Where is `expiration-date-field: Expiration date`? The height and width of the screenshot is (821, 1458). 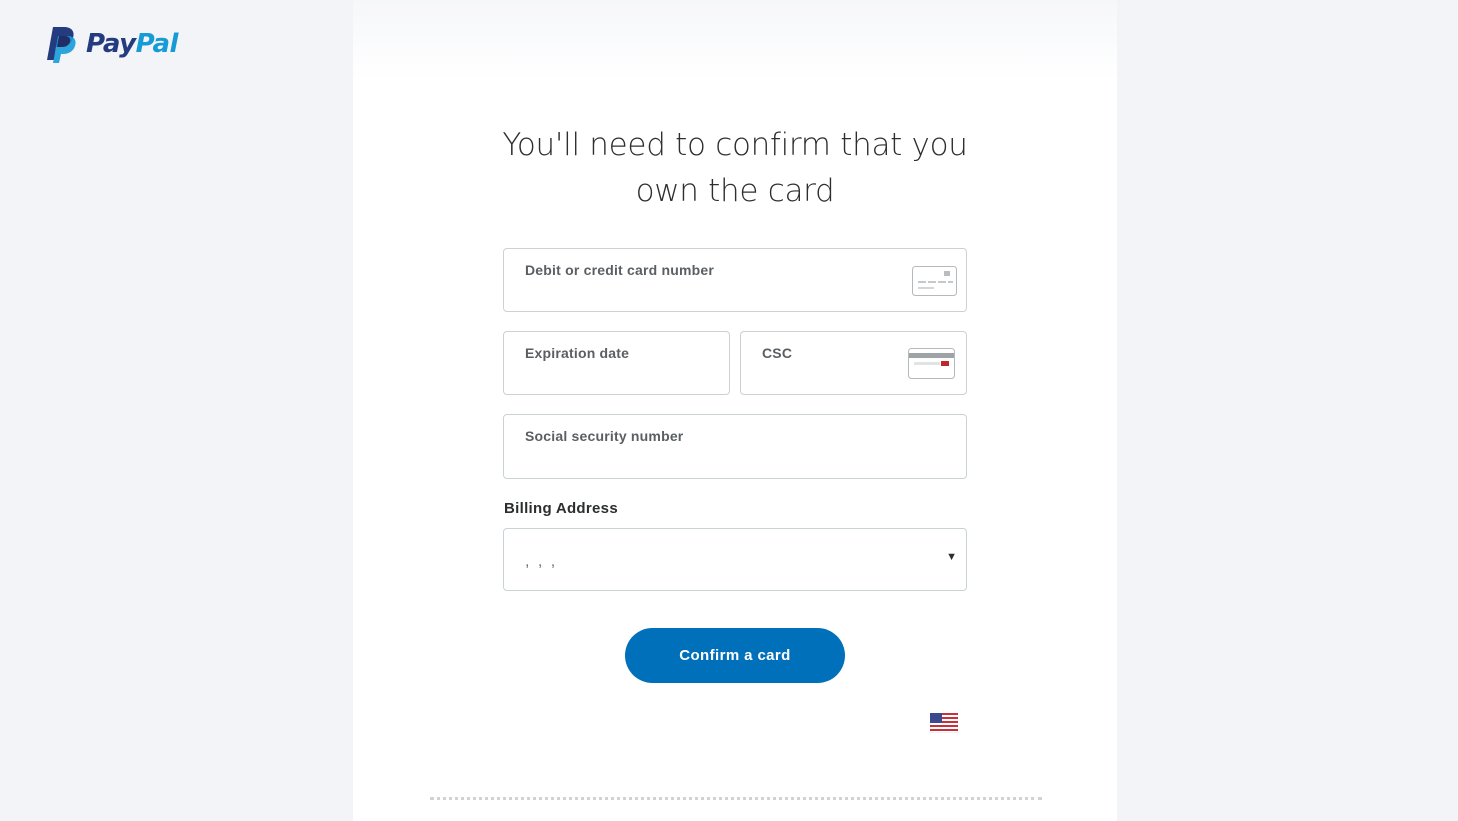
expiration-date-field: Expiration date is located at coordinates (616, 363).